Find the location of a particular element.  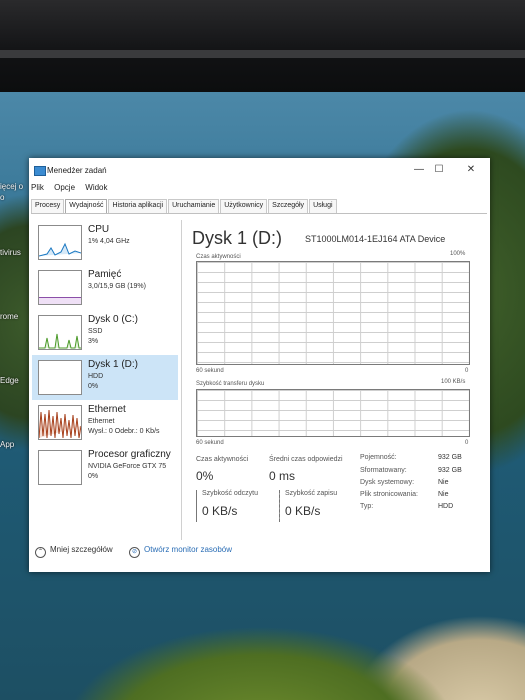

tab-divider is located at coordinates (259, 213).